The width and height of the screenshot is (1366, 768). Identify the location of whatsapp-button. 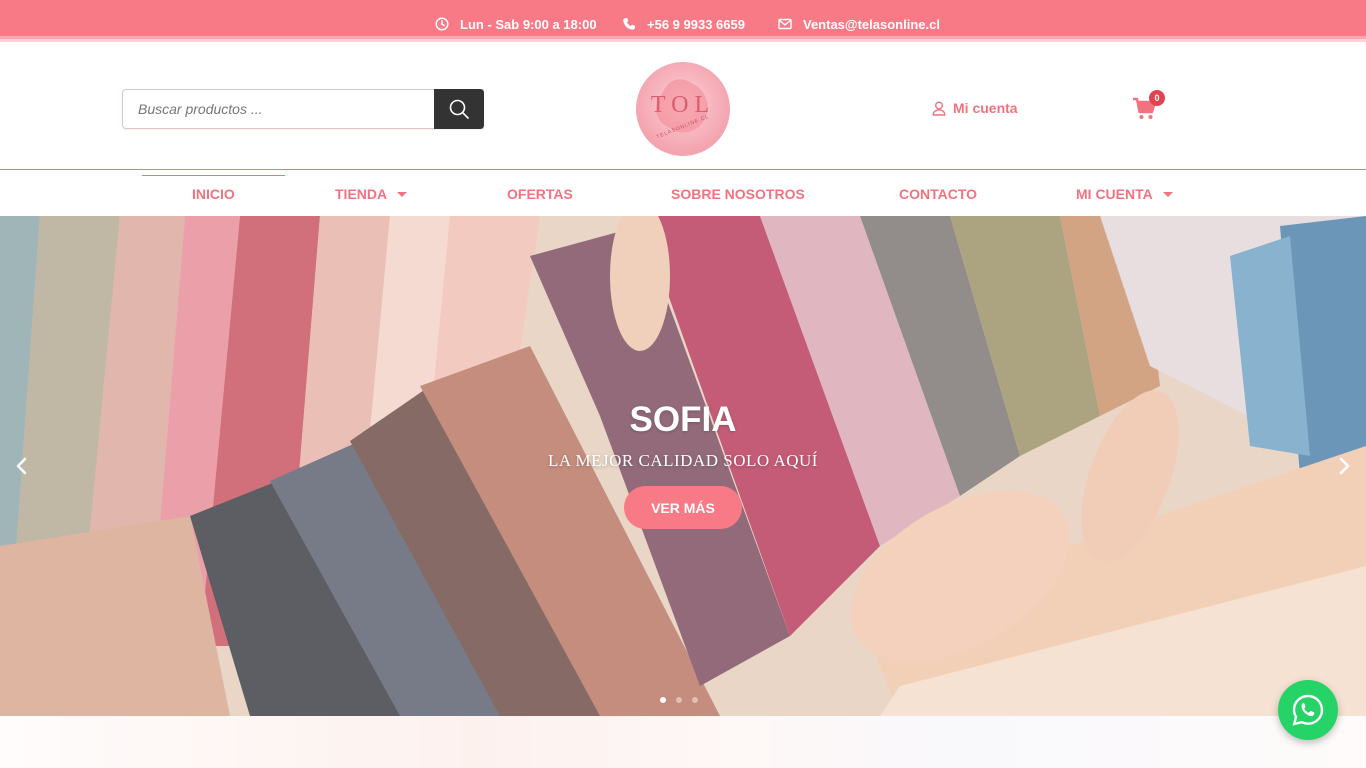
(1308, 710).